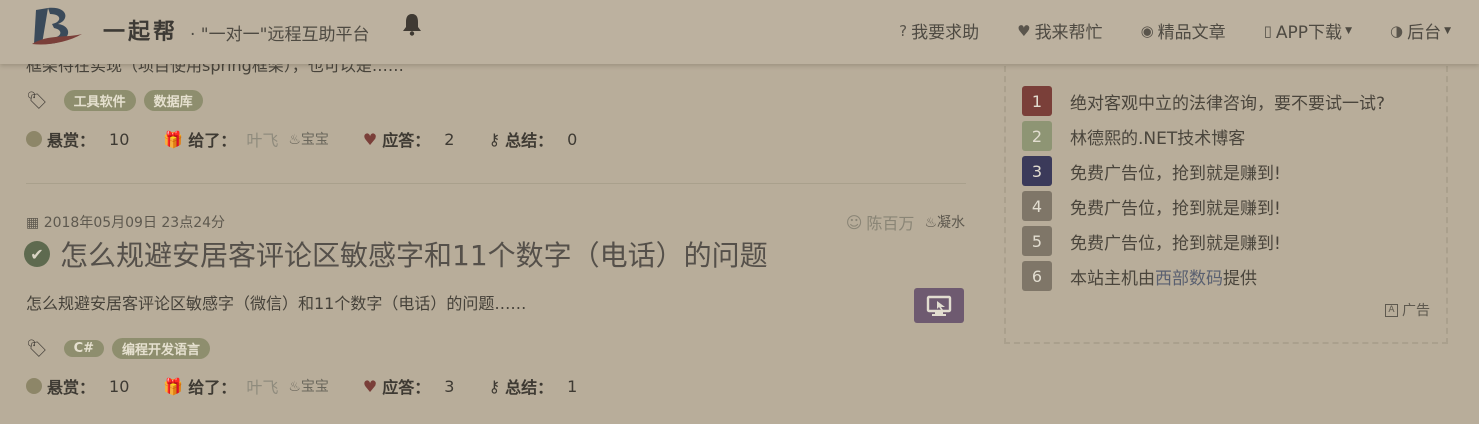  Describe the element at coordinates (280, 35) in the screenshot. I see `site-slogan: · "一对一"远程互助平台` at that location.